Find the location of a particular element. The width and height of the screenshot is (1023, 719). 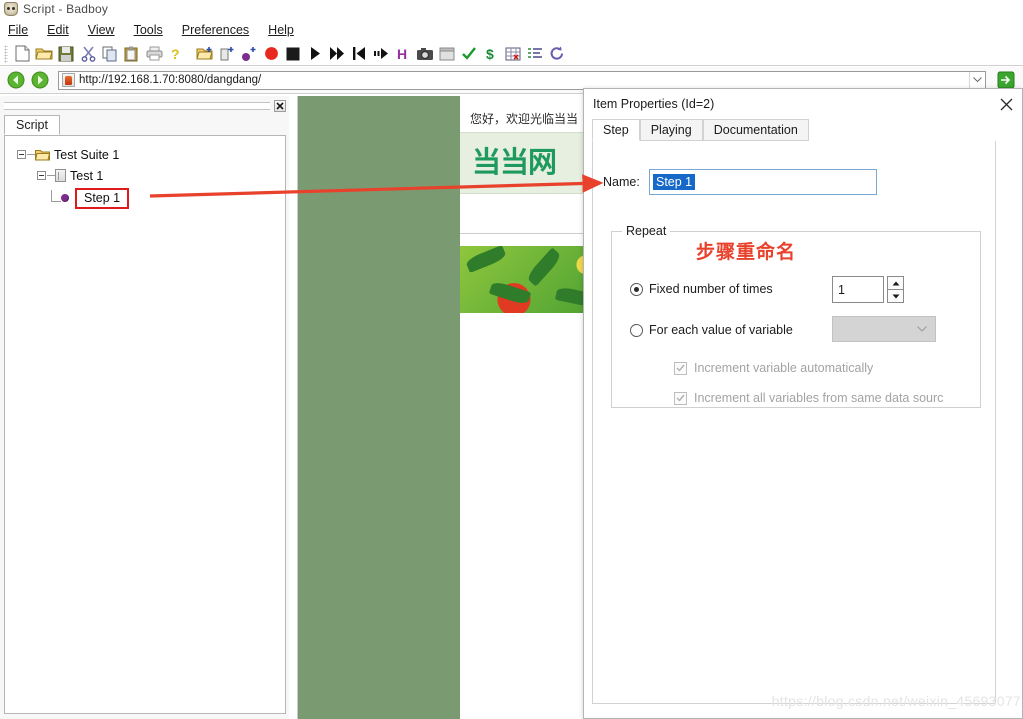

dangdang-logo-text: 当当网 is located at coordinates (514, 163).